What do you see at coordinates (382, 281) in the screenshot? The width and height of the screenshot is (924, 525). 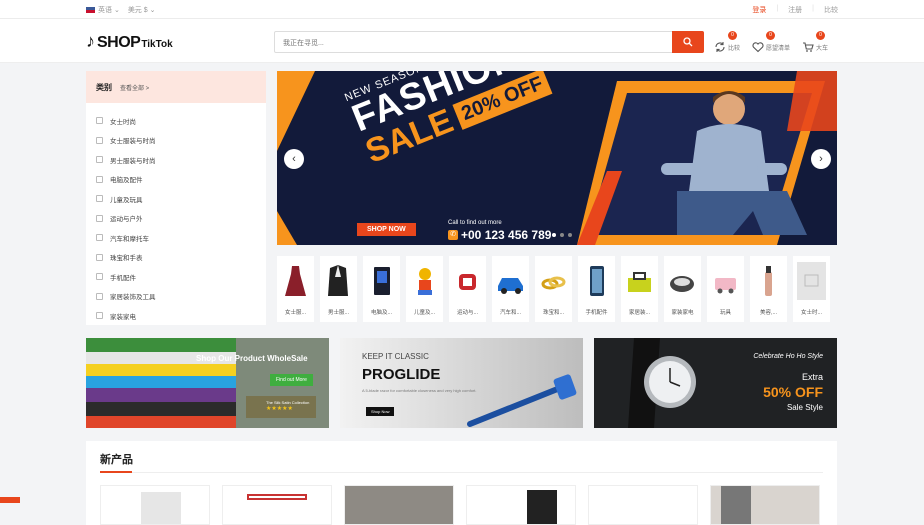 I see `pc-case-image` at bounding box center [382, 281].